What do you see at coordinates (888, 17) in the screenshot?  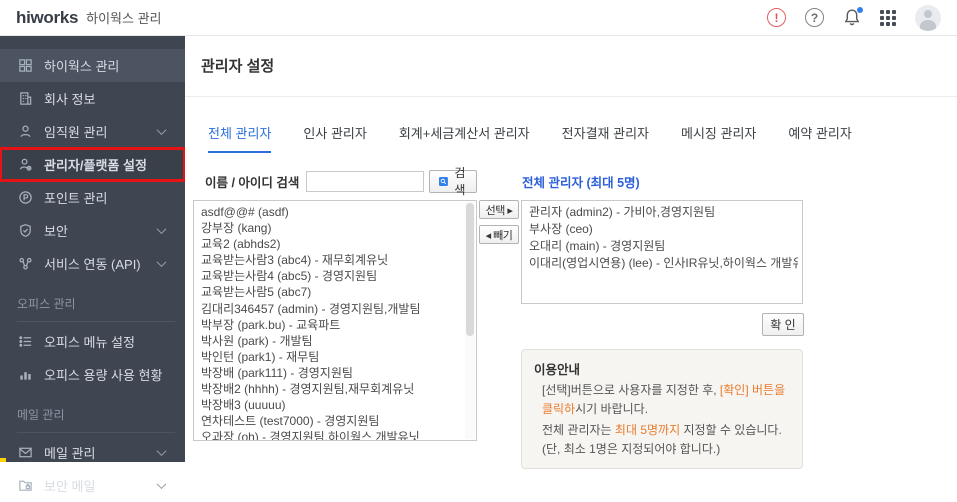 I see `apps-grid-icon` at bounding box center [888, 17].